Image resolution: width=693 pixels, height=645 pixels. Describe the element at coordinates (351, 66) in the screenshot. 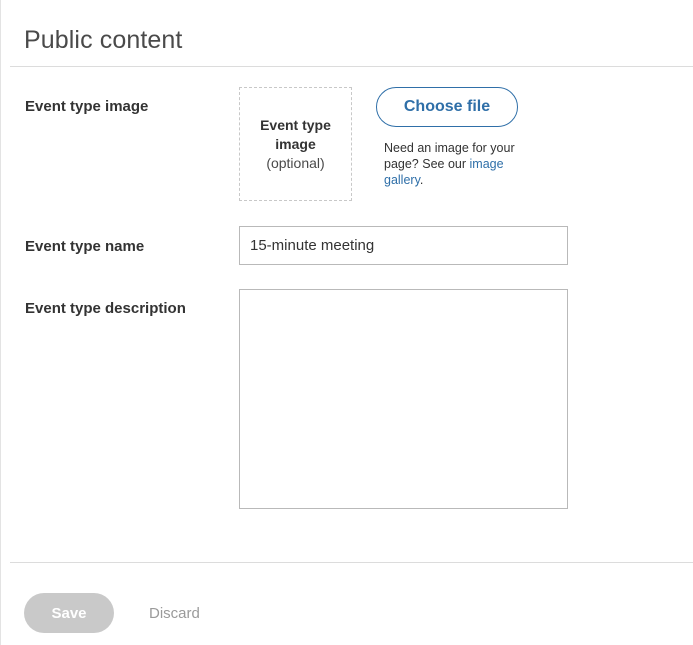

I see `top-divider` at that location.